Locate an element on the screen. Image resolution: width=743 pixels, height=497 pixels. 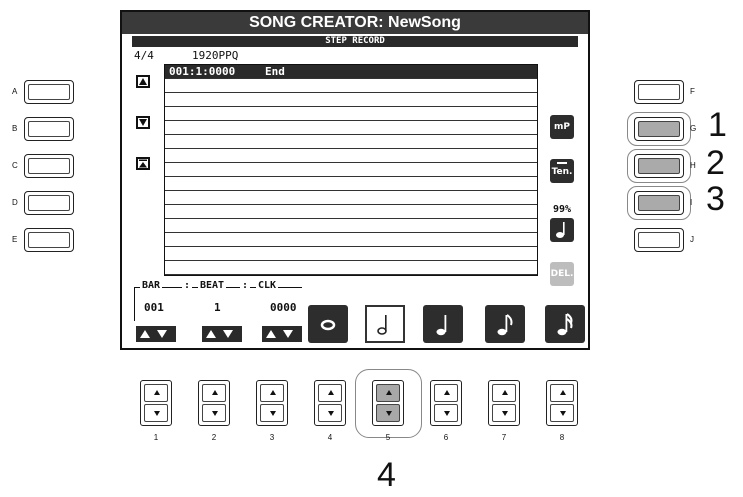
button-j is located at coordinates (659, 240).